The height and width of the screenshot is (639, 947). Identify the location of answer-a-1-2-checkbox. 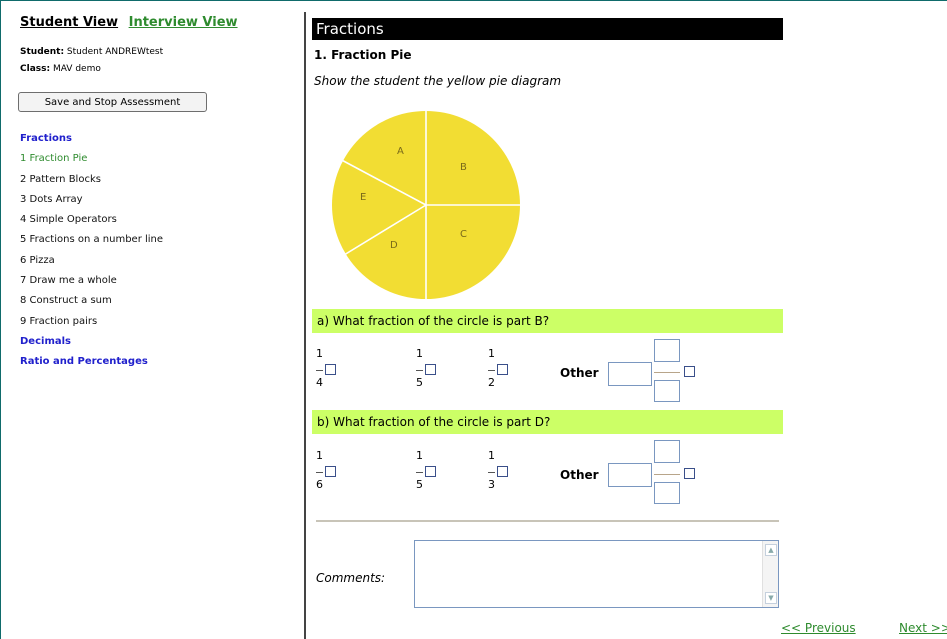
(502, 369).